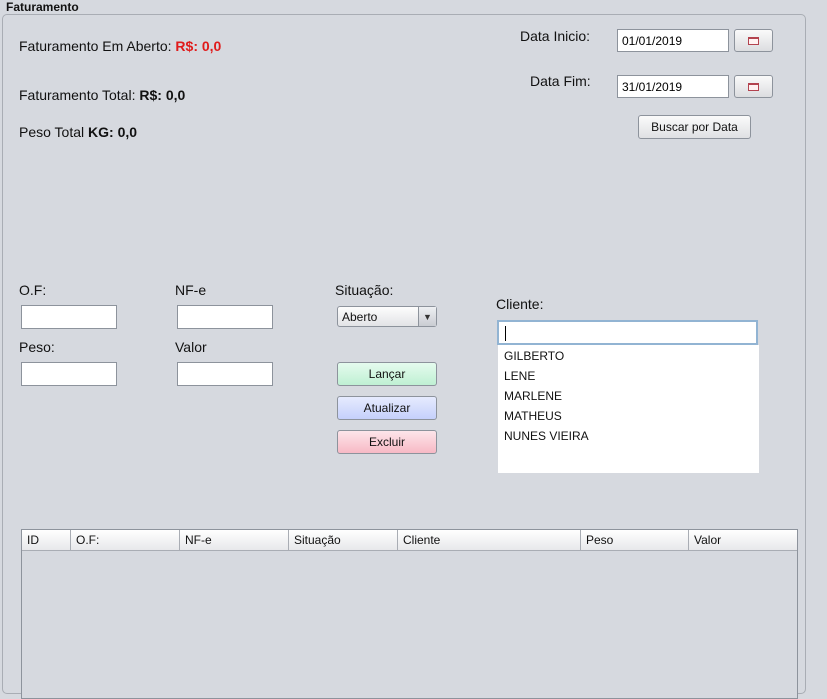 Image resolution: width=827 pixels, height=699 pixels. Describe the element at coordinates (52, 132) in the screenshot. I see `peso-total-label: Peso Total` at that location.